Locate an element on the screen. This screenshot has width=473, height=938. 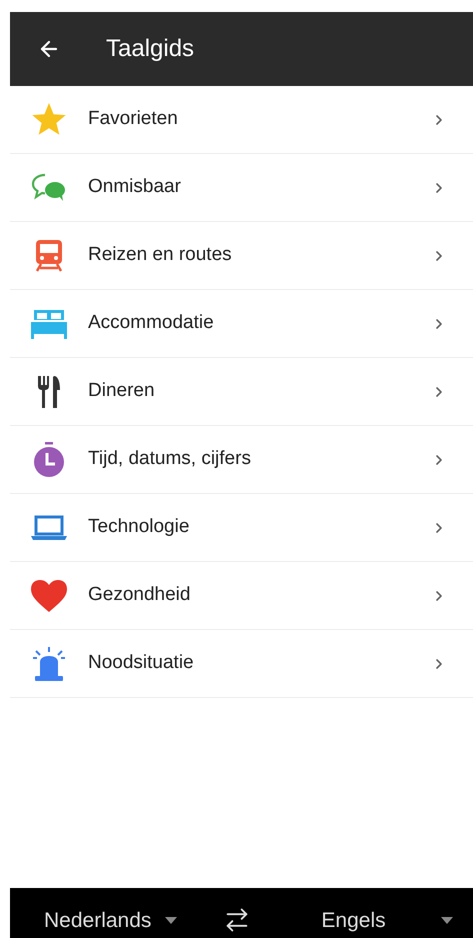
timer-icon is located at coordinates (49, 460).